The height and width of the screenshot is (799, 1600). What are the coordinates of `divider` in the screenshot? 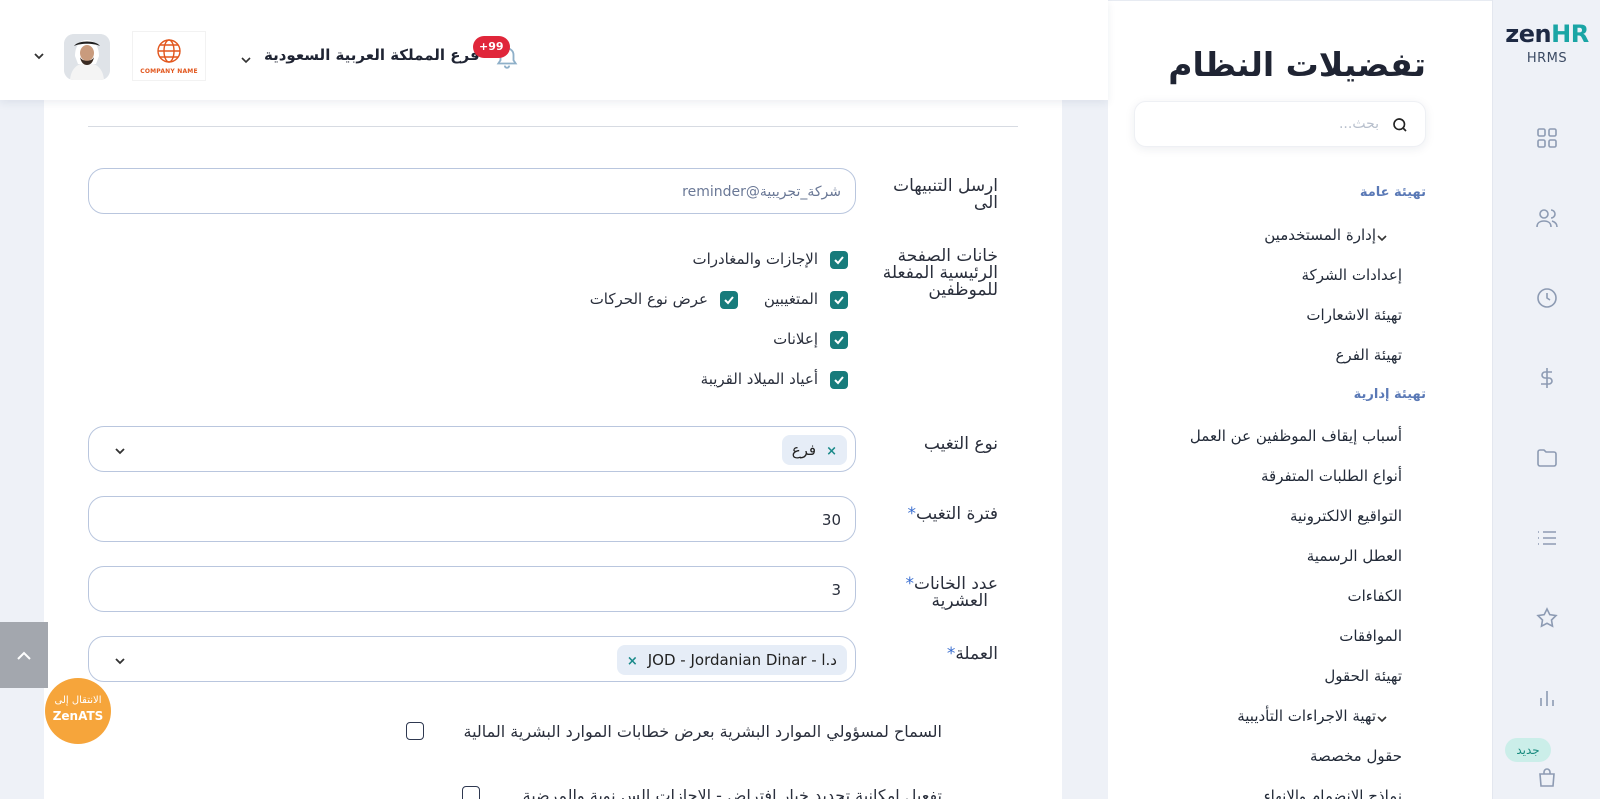 It's located at (553, 126).